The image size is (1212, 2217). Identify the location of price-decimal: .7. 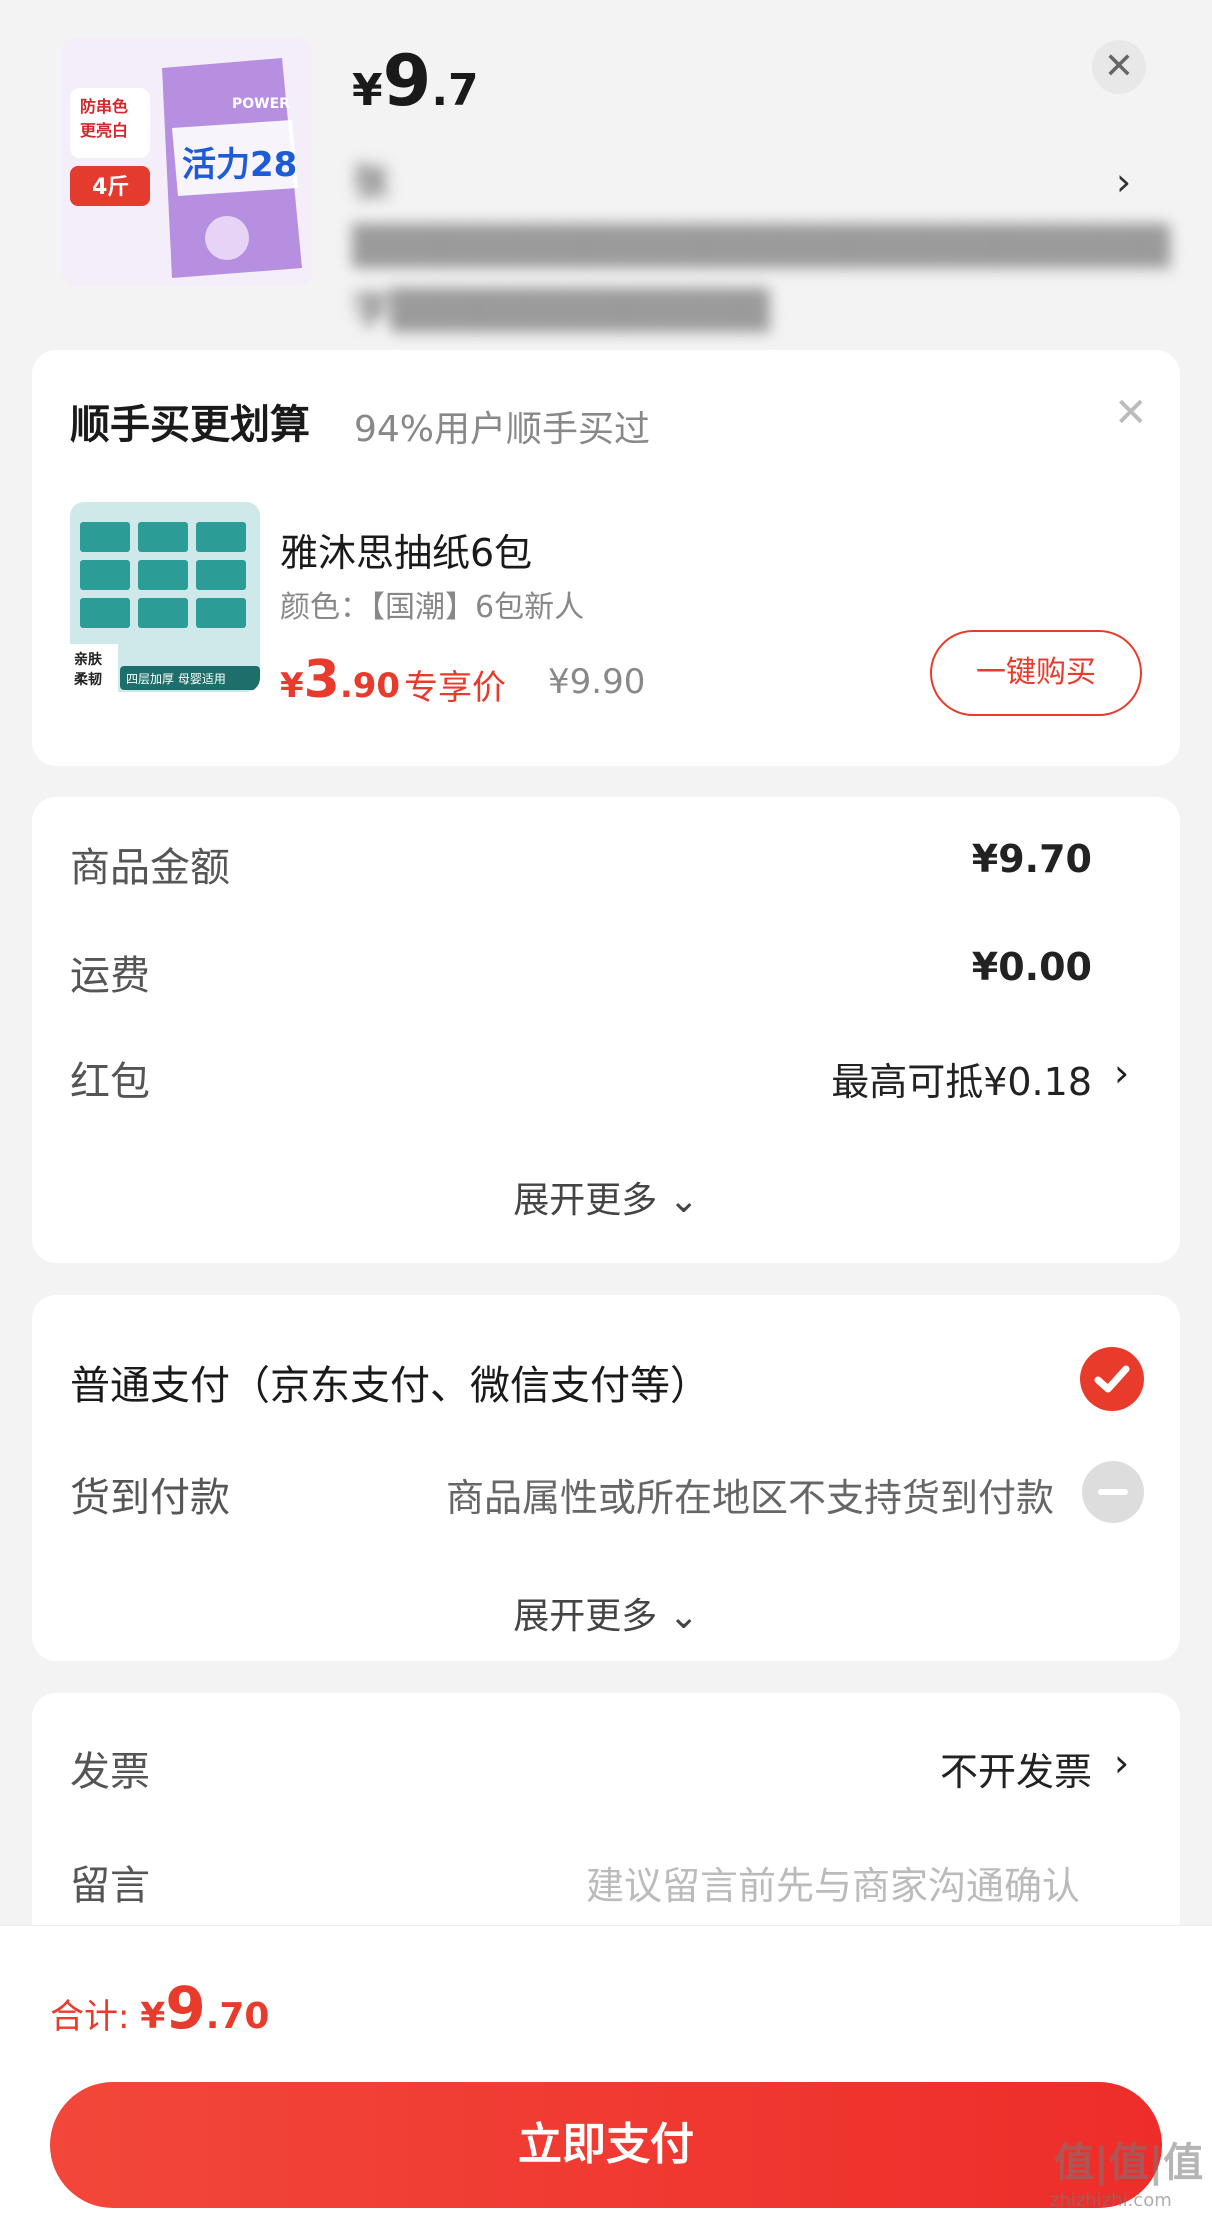
(455, 90).